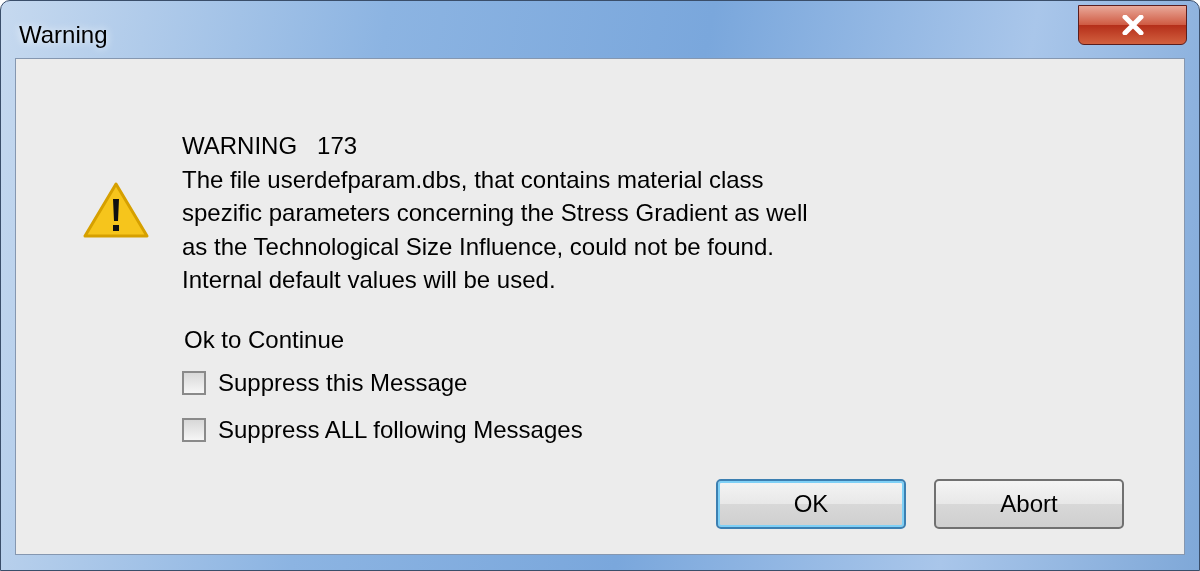  What do you see at coordinates (478, 246) in the screenshot?
I see `message-line: as the Technological Size Influence, could not be found.` at bounding box center [478, 246].